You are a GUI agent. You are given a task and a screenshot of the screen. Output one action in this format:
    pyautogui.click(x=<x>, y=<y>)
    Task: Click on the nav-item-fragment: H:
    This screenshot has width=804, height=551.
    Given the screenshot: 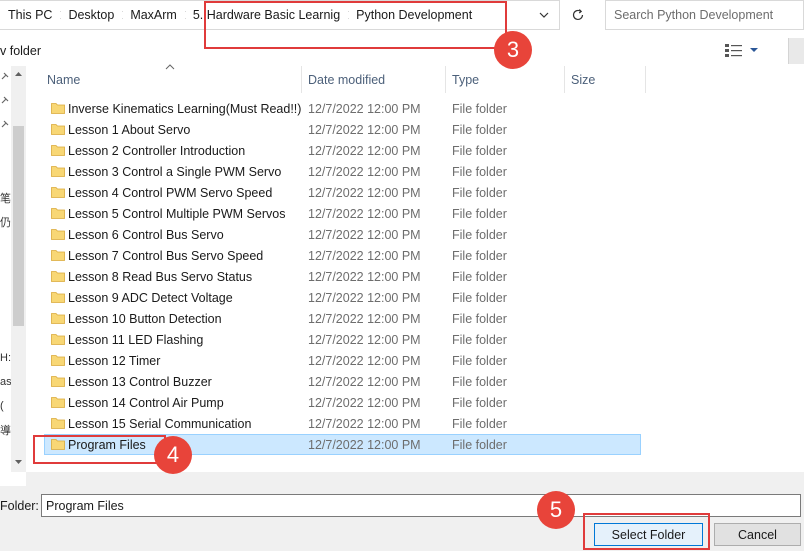 What is the action you would take?
    pyautogui.click(x=5, y=358)
    